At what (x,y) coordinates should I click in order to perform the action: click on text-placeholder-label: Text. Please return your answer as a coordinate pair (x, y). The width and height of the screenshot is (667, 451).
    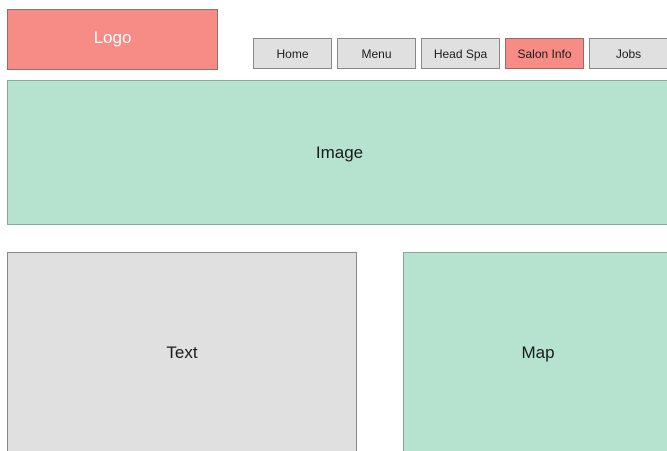
    Looking at the image, I should click on (182, 352).